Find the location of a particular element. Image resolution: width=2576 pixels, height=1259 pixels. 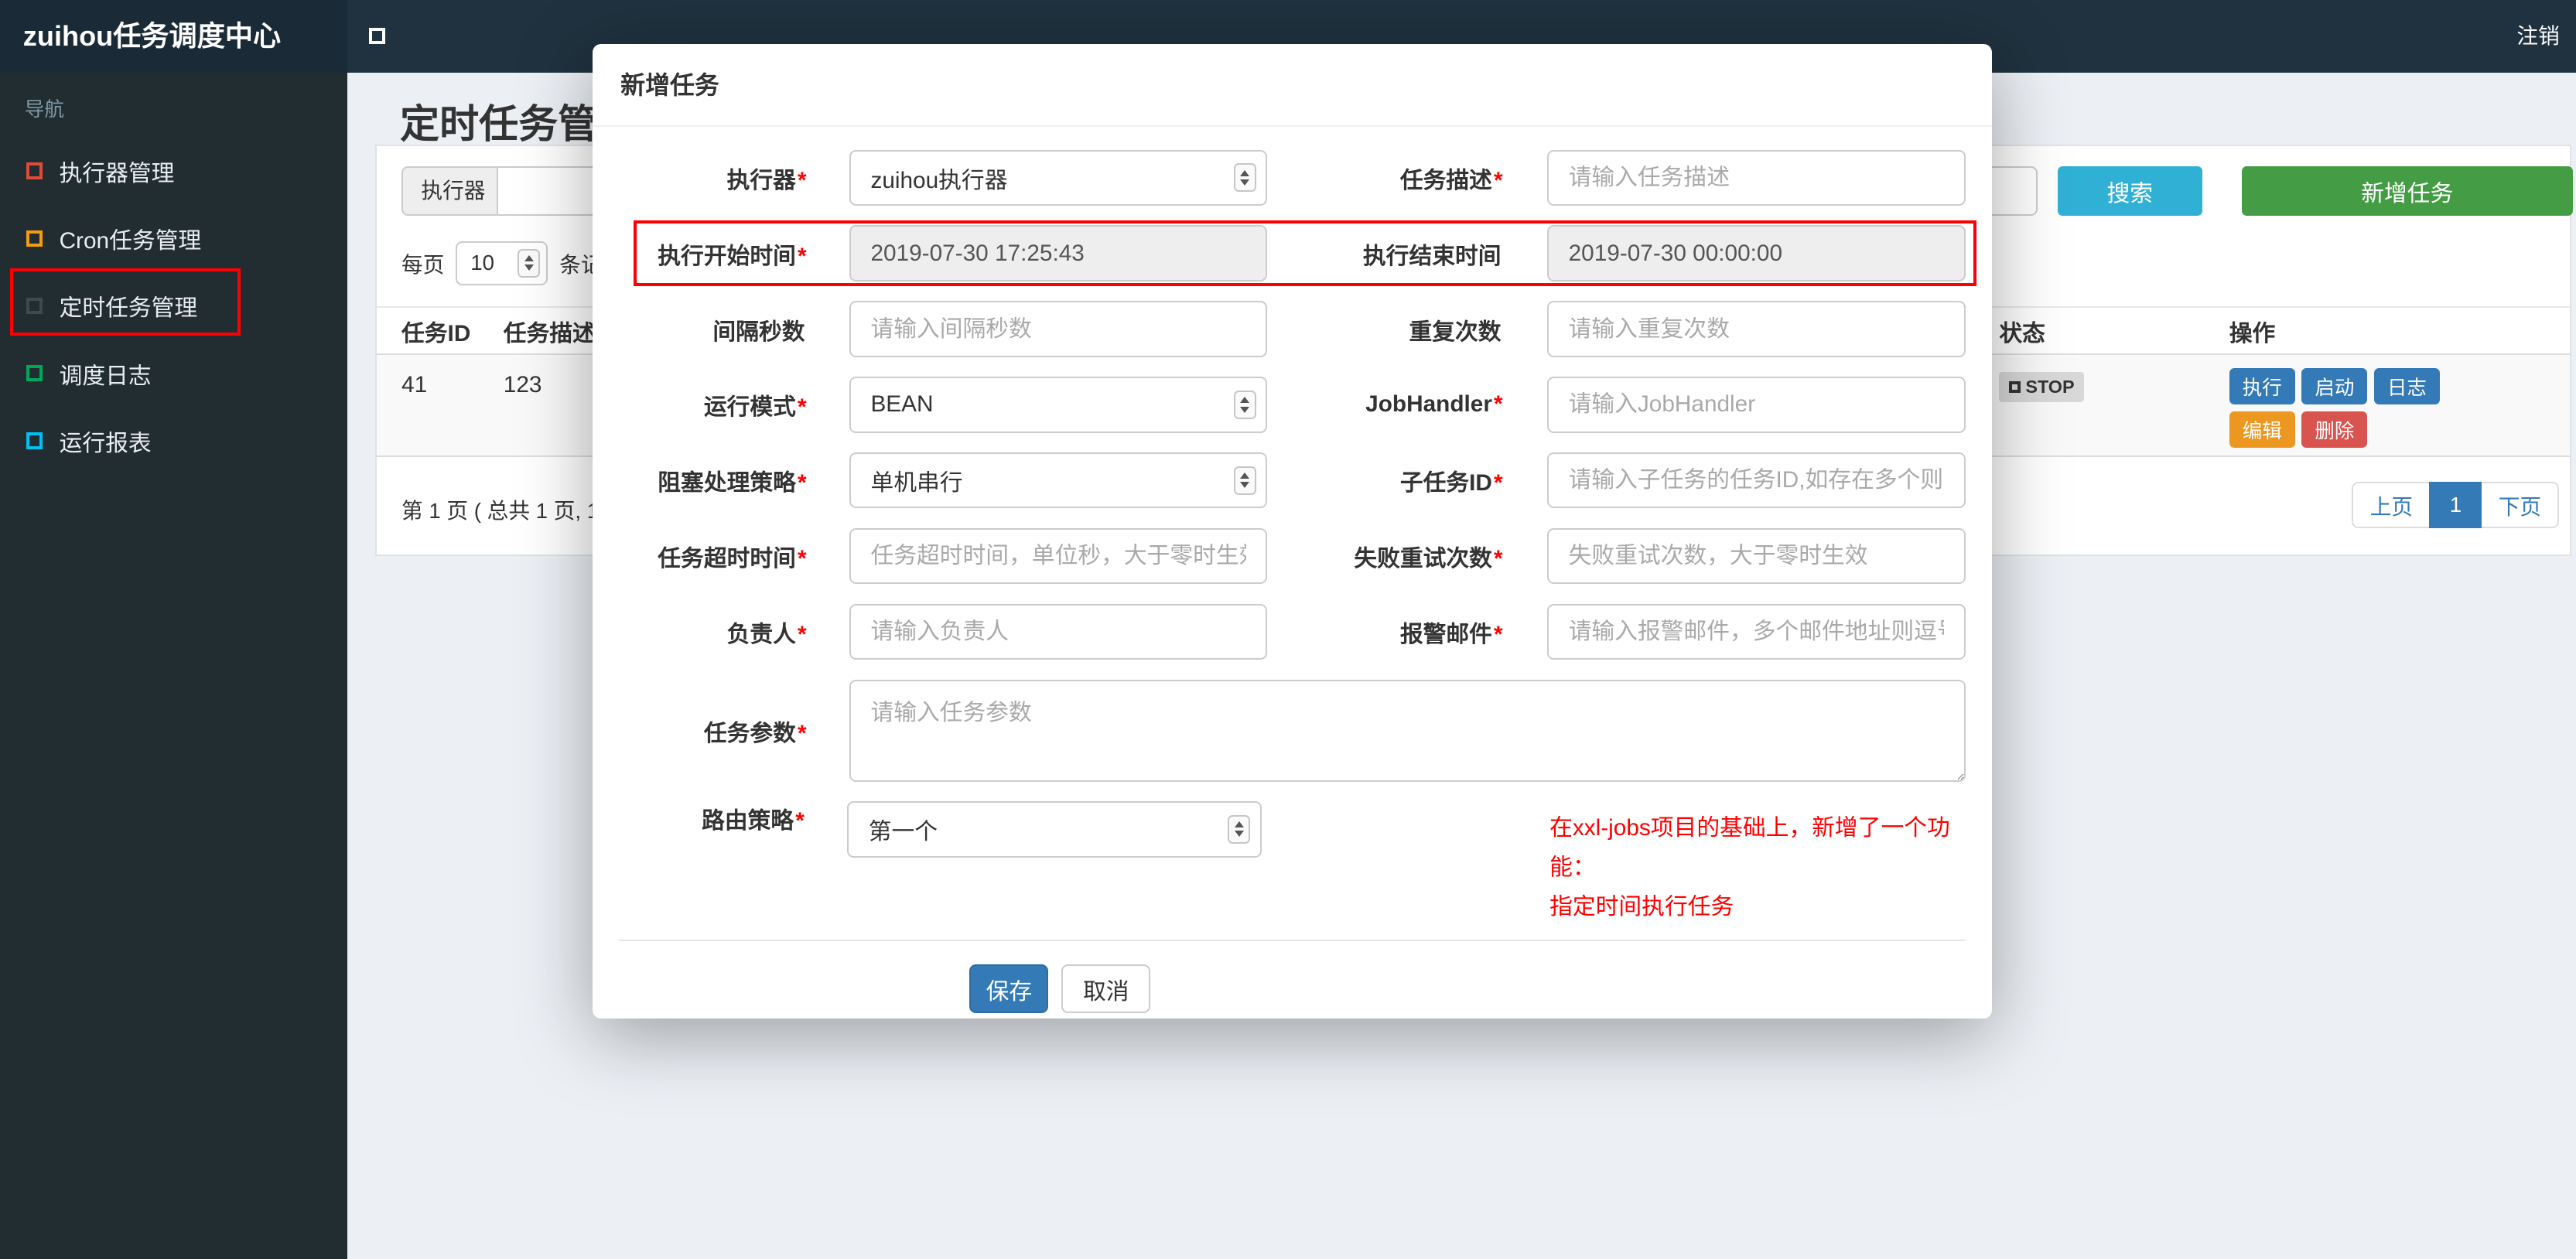

start-time-input is located at coordinates (1058, 253).